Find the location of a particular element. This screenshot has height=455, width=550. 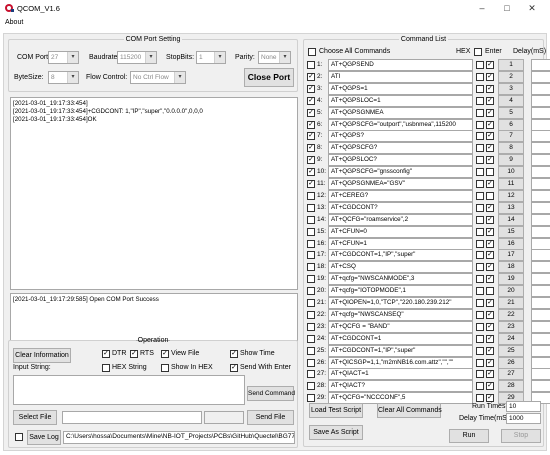

view-file-checkbox: ✓ is located at coordinates (165, 354).